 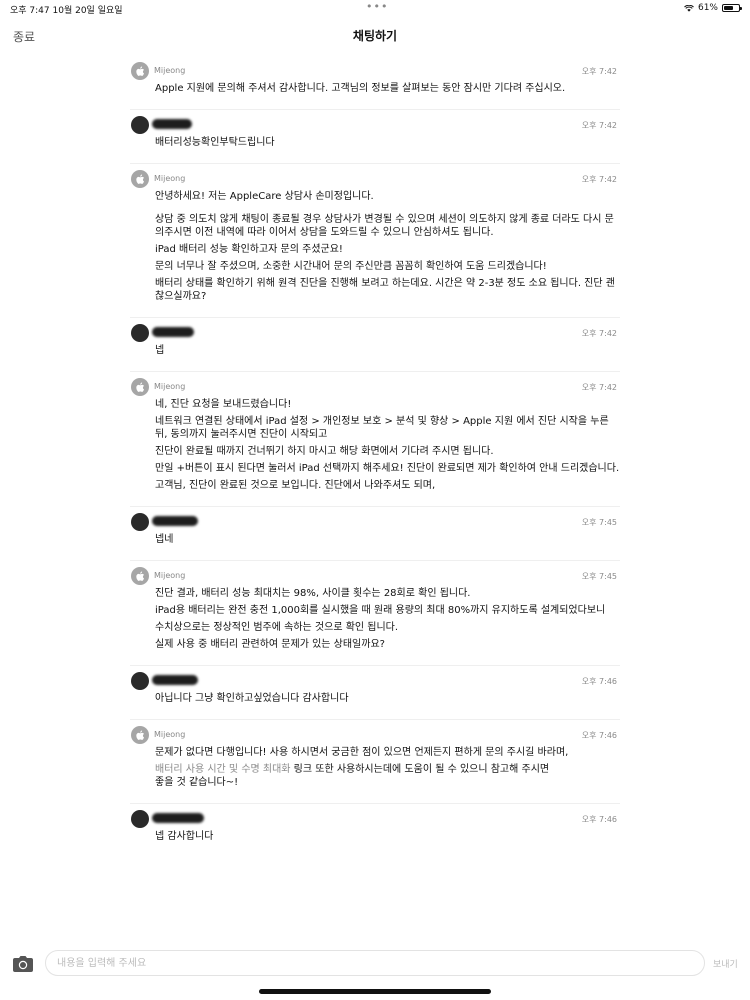 What do you see at coordinates (223, 404) in the screenshot?
I see `message-text: 네, 진단 요청을 보내드렸습니다!` at bounding box center [223, 404].